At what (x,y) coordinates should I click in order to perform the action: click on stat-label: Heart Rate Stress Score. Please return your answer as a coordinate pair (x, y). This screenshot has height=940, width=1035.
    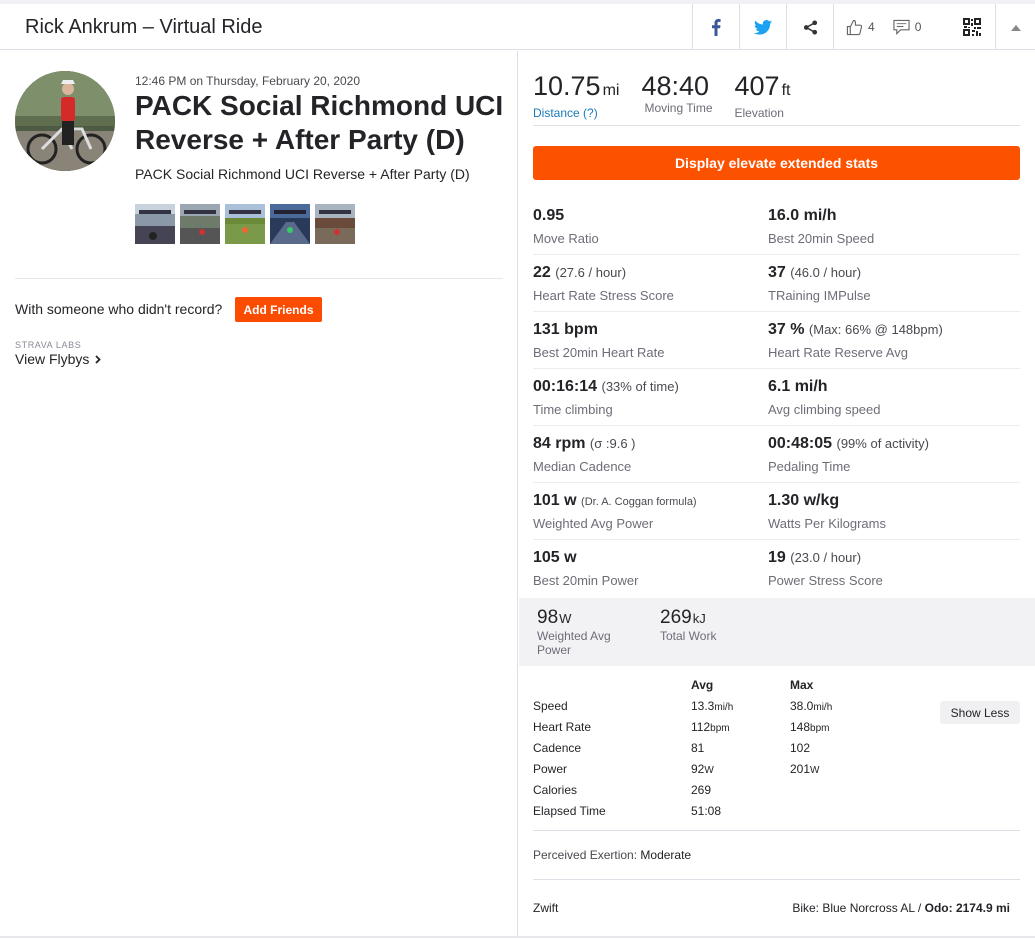
    Looking at the image, I should click on (603, 295).